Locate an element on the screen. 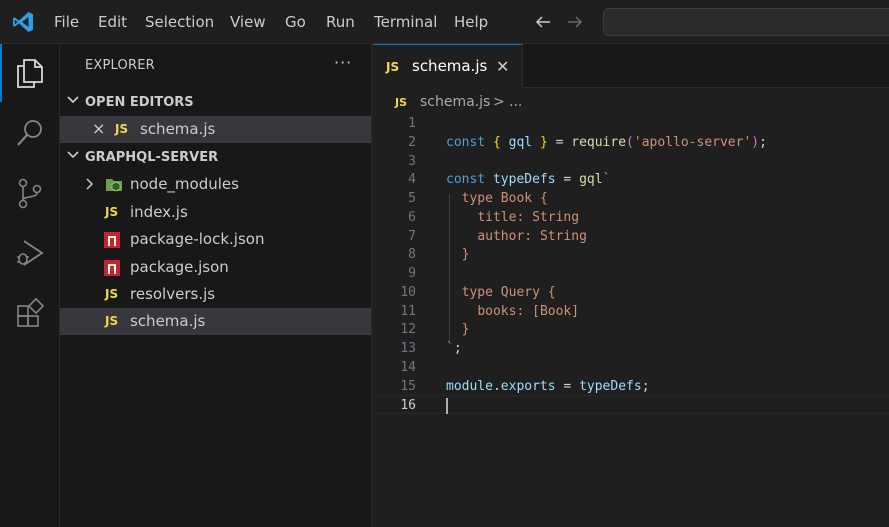 The width and height of the screenshot is (889, 527). line-number: 8 is located at coordinates (412, 255).